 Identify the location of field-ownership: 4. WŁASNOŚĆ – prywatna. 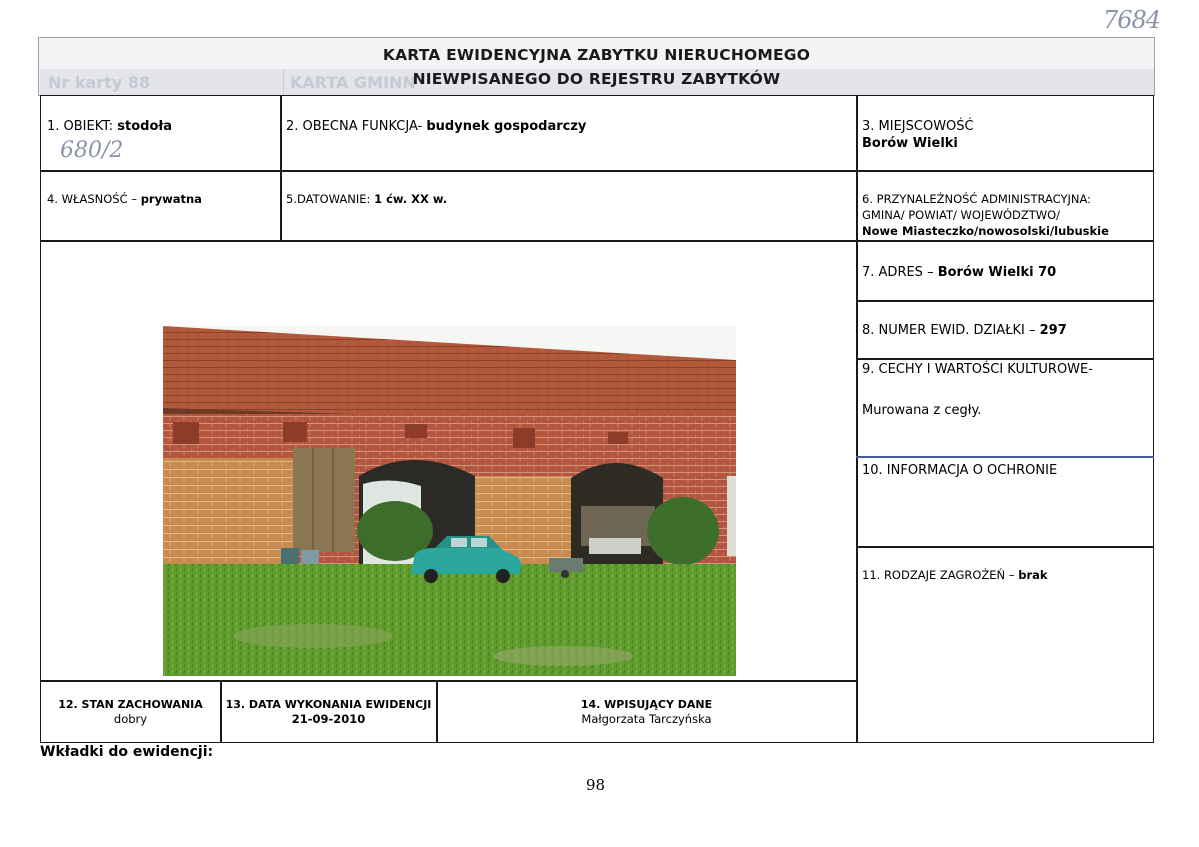
(124, 199).